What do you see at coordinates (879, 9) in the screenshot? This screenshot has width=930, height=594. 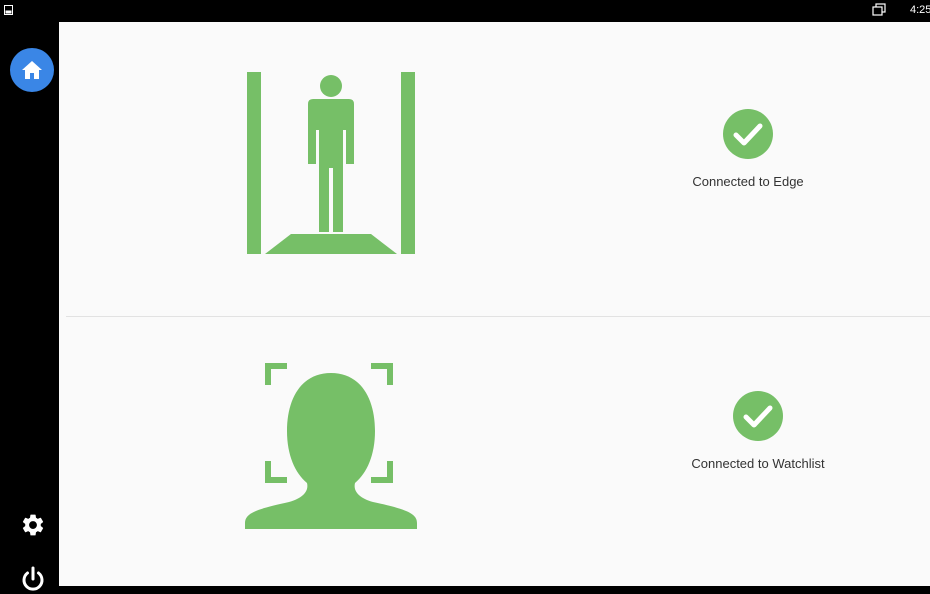 I see `window-restore-icon` at bounding box center [879, 9].